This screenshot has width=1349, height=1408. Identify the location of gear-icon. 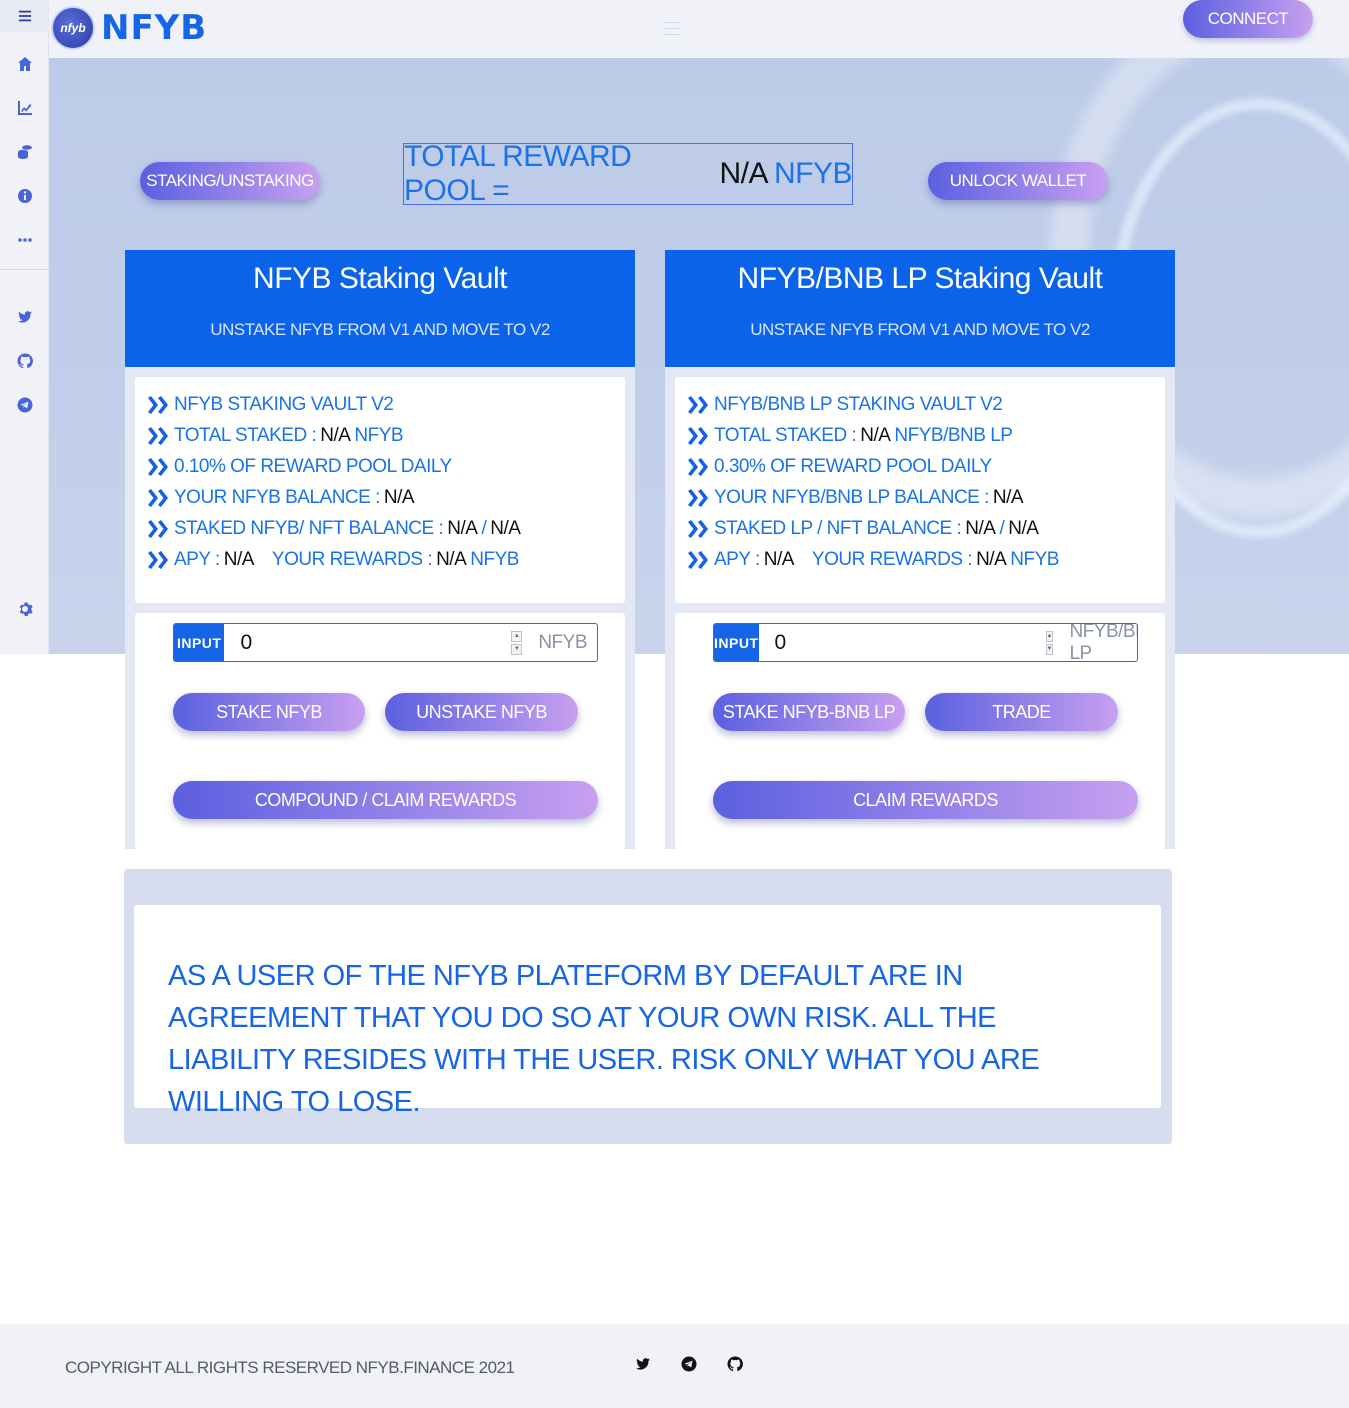
(26, 609).